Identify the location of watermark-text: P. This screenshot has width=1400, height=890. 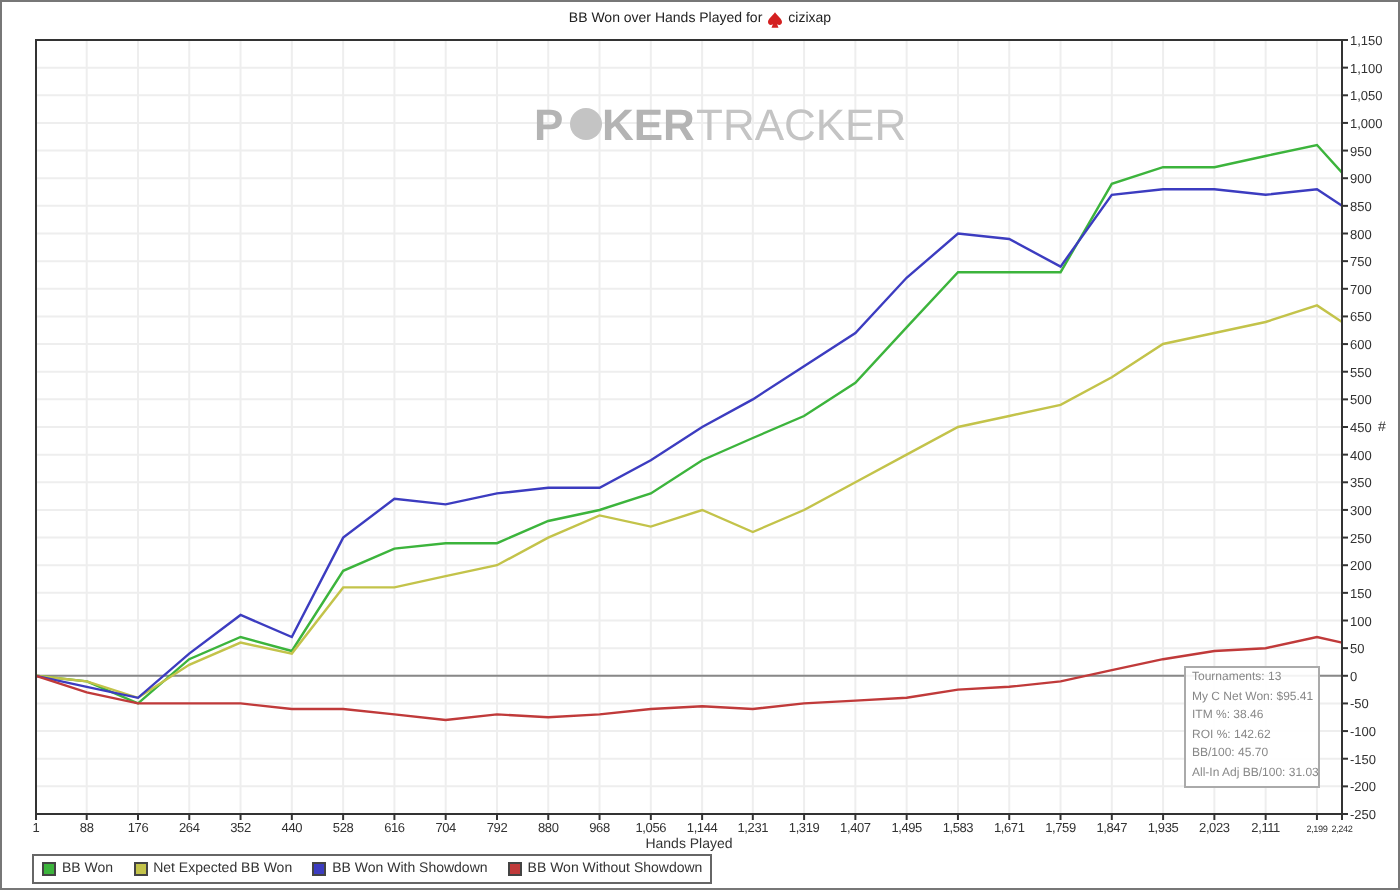
(549, 125).